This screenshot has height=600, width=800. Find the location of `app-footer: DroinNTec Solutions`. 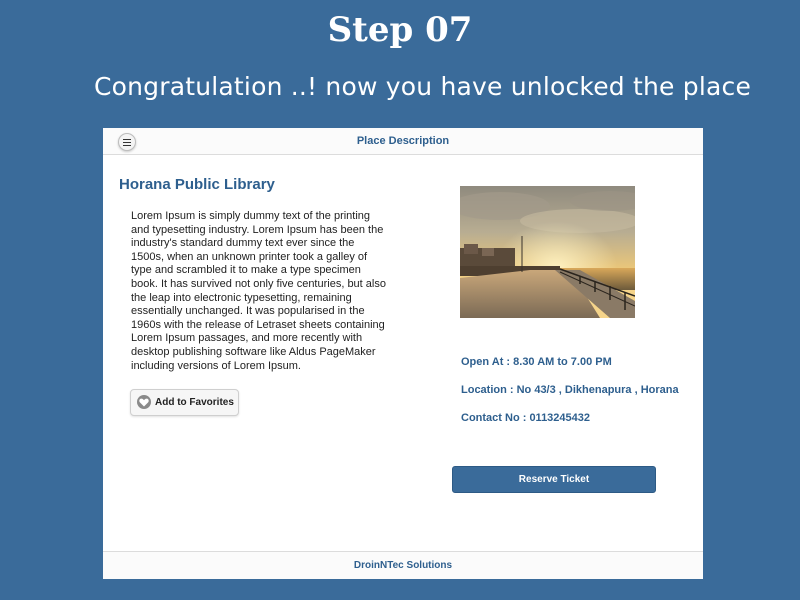

app-footer: DroinNTec Solutions is located at coordinates (403, 565).